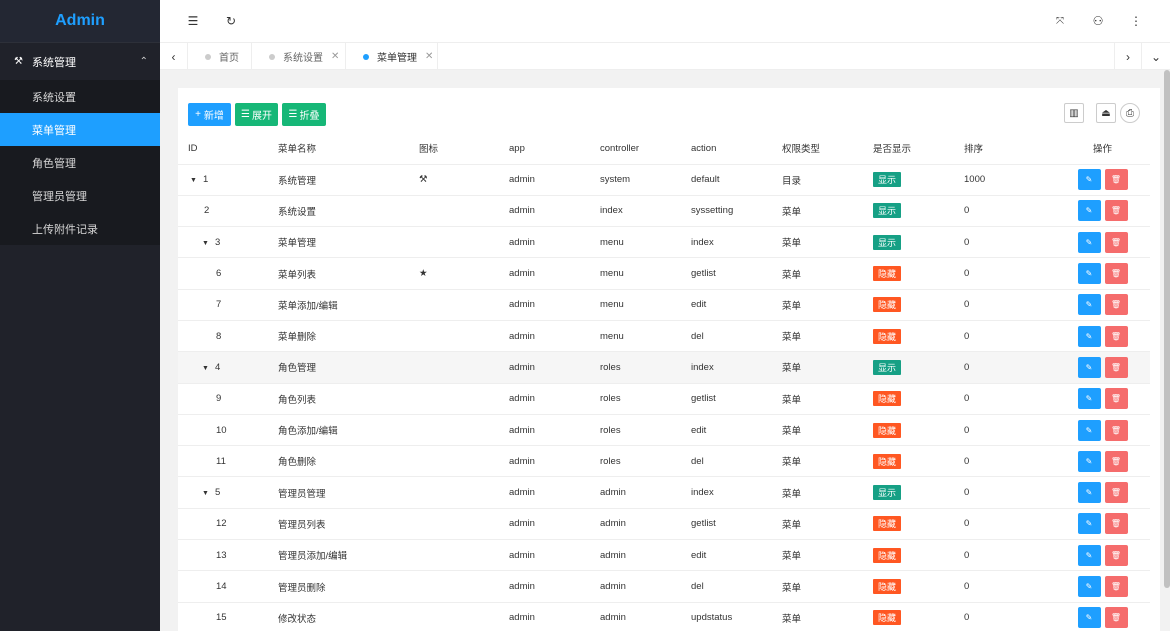 The height and width of the screenshot is (631, 1170). I want to click on column-header: controller, so click(645, 149).